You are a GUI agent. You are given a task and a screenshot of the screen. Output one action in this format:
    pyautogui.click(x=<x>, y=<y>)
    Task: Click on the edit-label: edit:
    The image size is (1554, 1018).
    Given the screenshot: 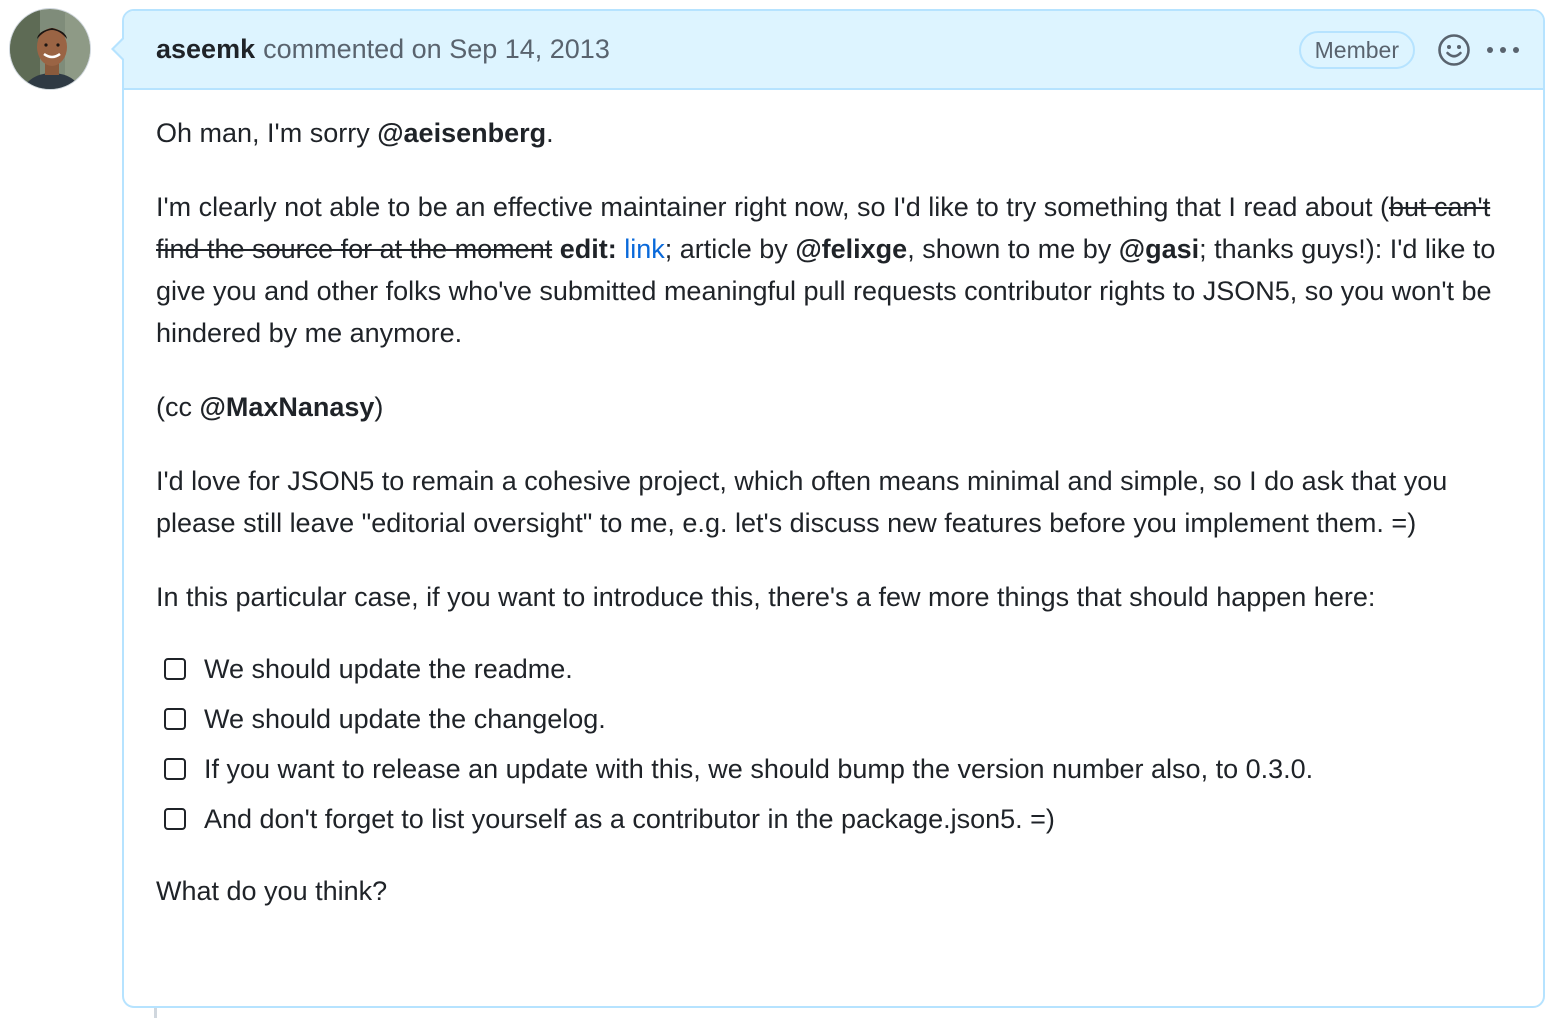 What is the action you would take?
    pyautogui.click(x=588, y=249)
    